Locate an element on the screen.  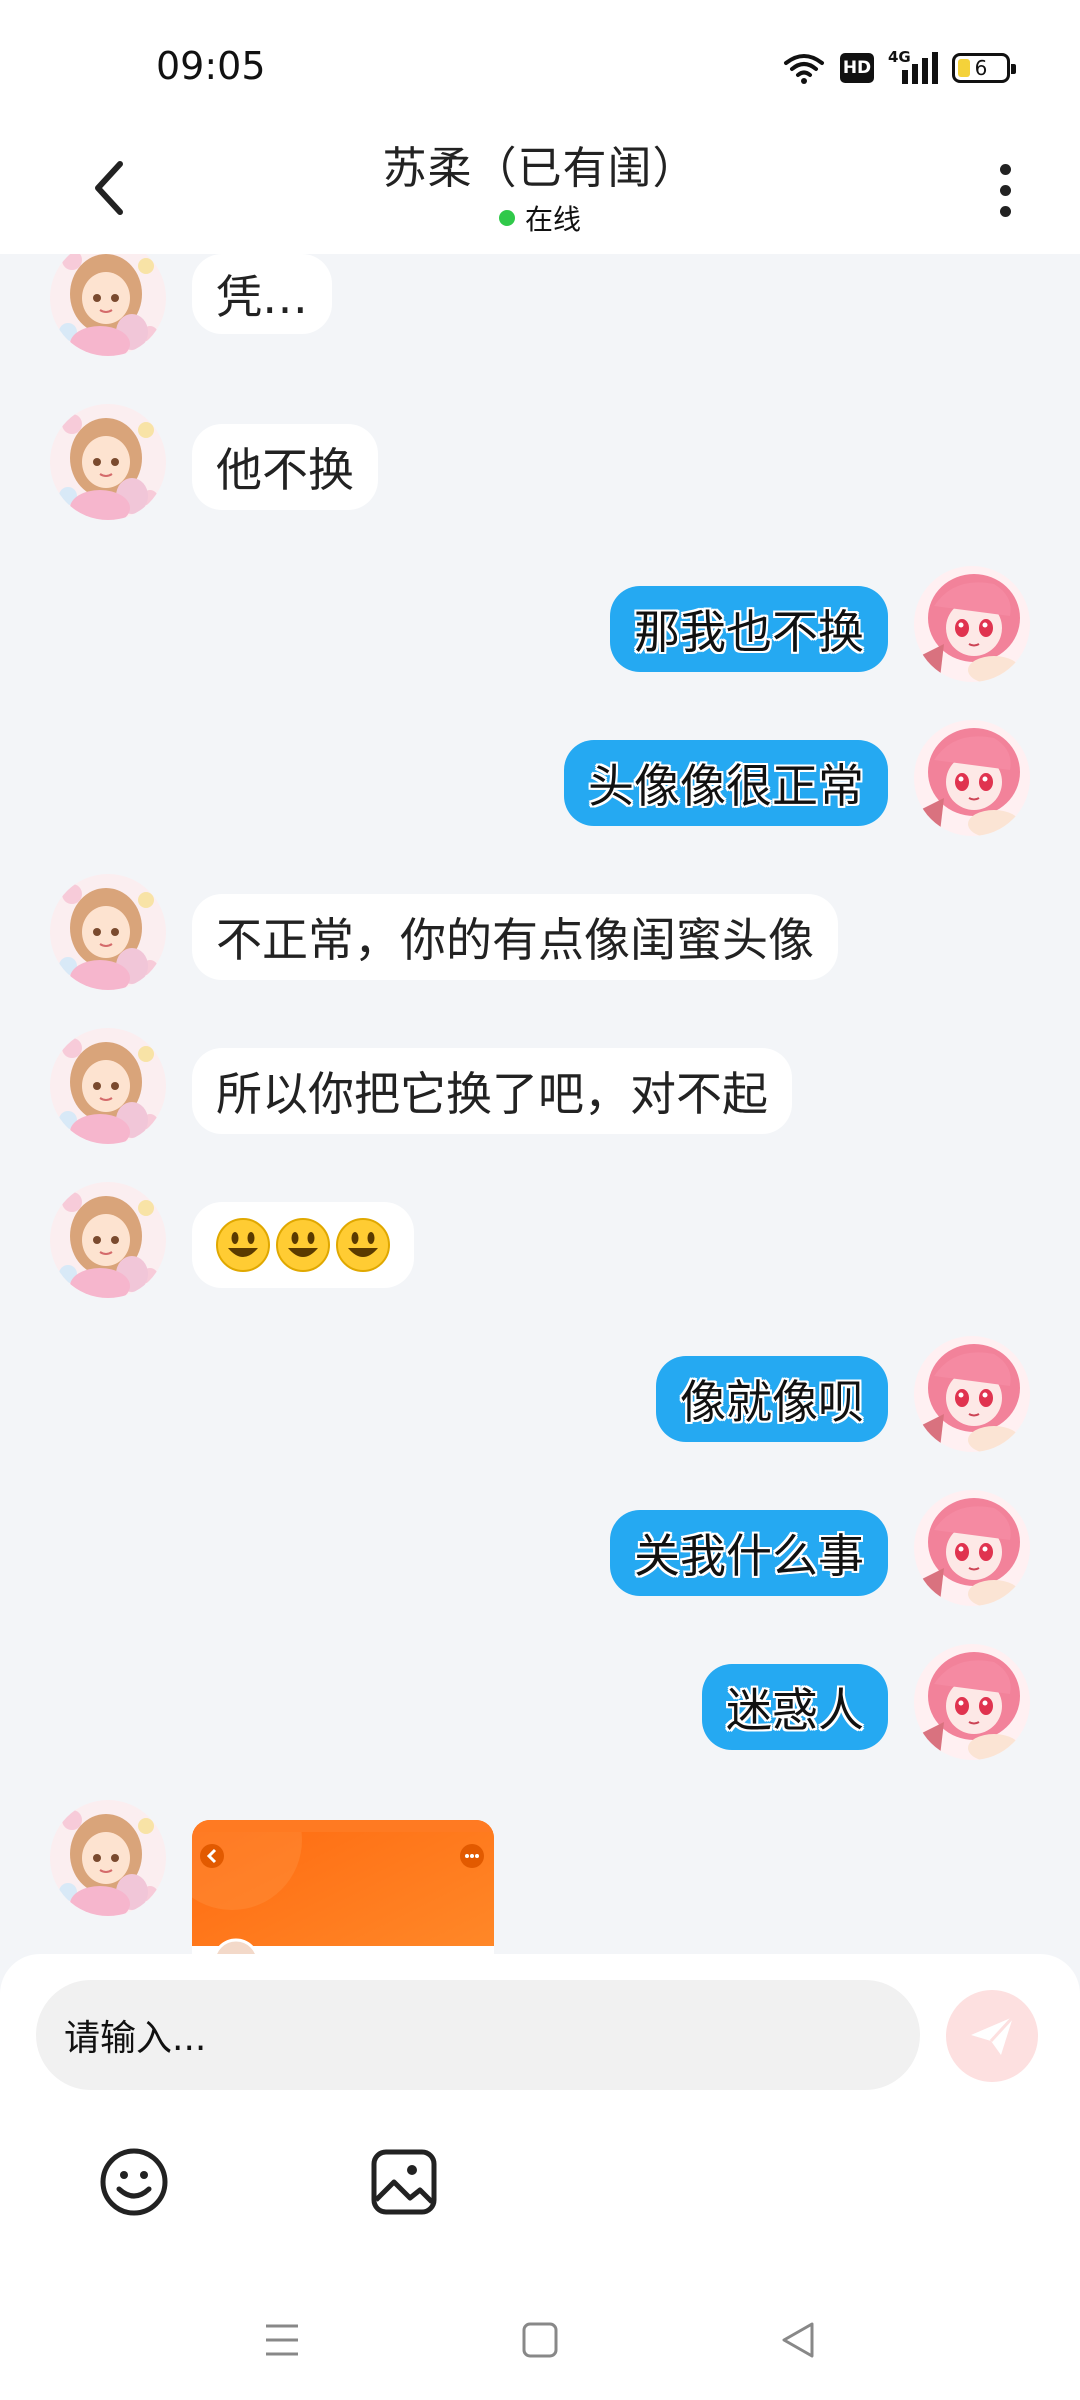
sent-message-bubble: 迷惑人 is located at coordinates (795, 1707).